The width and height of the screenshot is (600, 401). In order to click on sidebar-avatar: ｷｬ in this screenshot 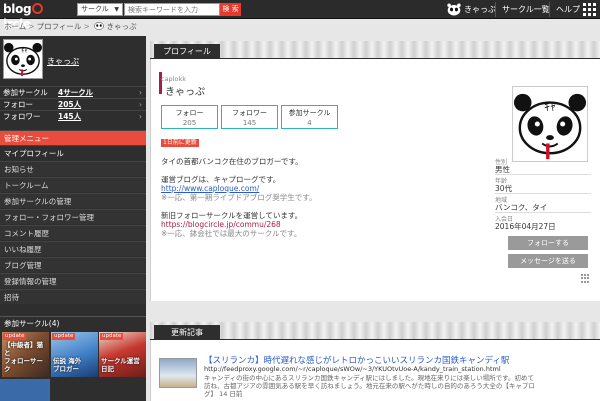, I will do `click(23, 59)`.